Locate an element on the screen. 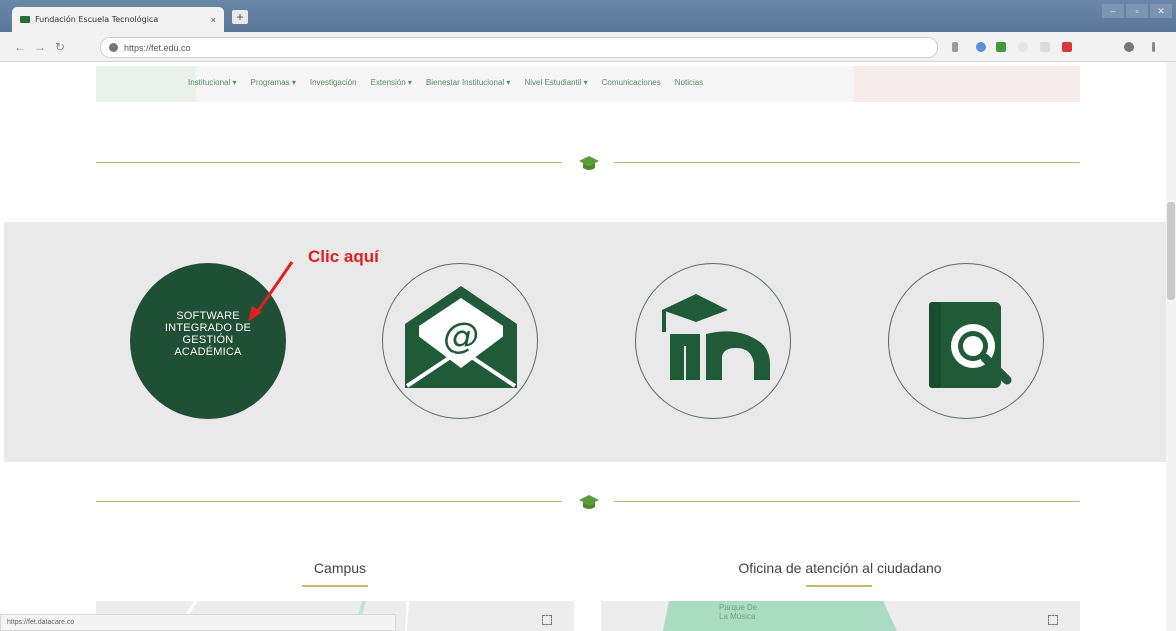  bookmark-icon is located at coordinates (955, 47).